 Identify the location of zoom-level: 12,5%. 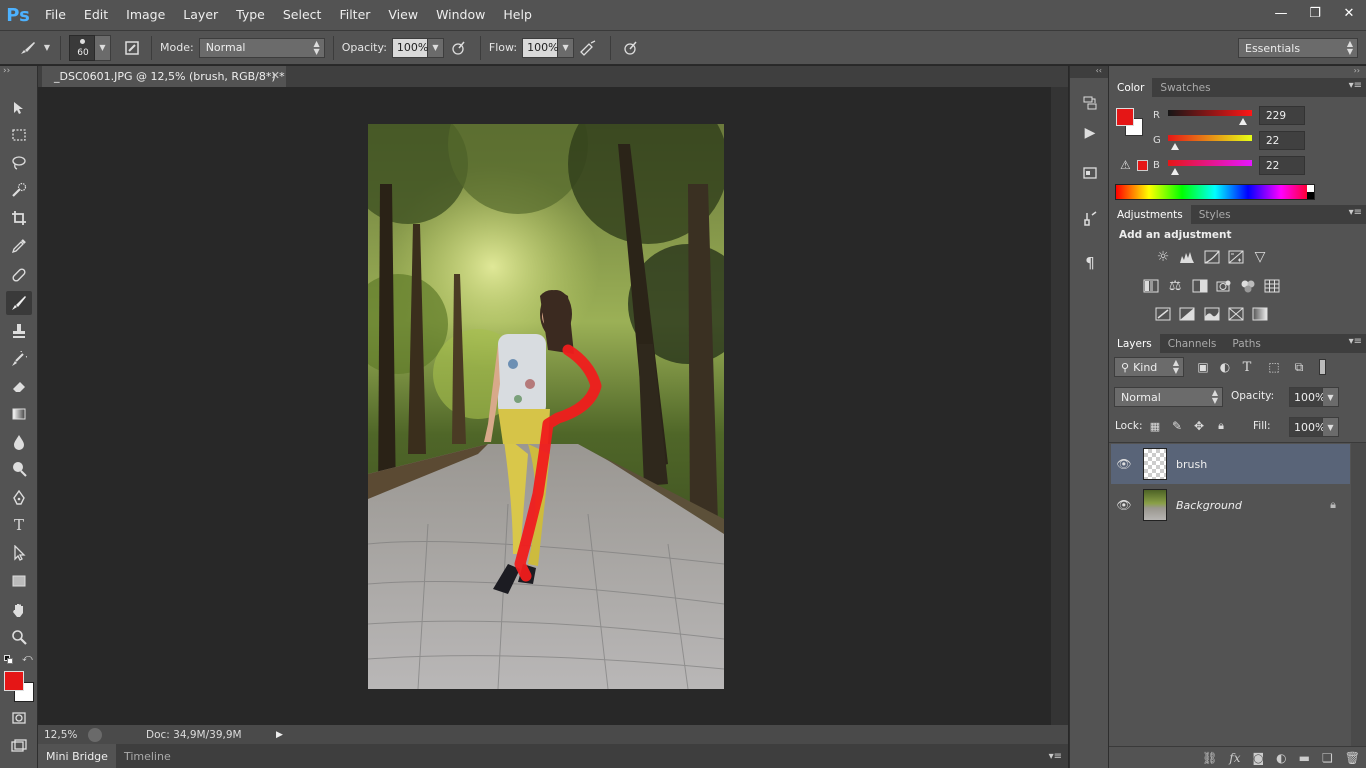
(63, 735).